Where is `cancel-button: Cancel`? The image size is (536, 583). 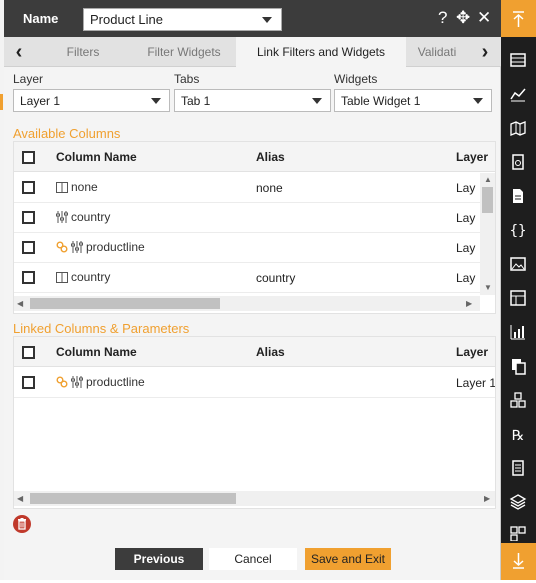
cancel-button: Cancel is located at coordinates (253, 559).